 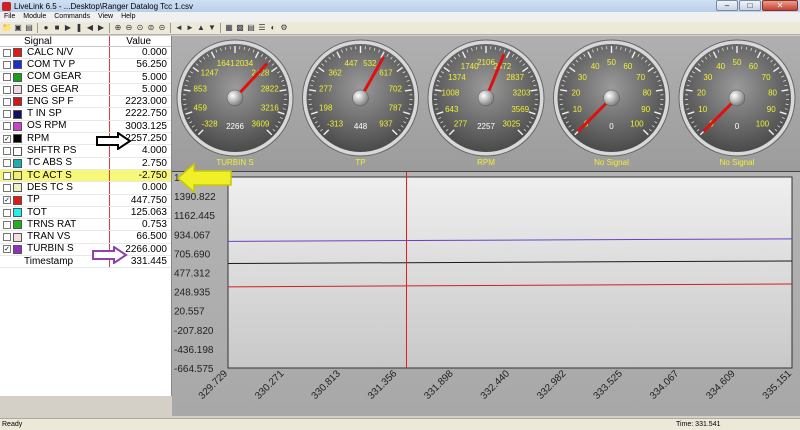 What do you see at coordinates (140, 41) in the screenshot?
I see `value-column-header: Value` at bounding box center [140, 41].